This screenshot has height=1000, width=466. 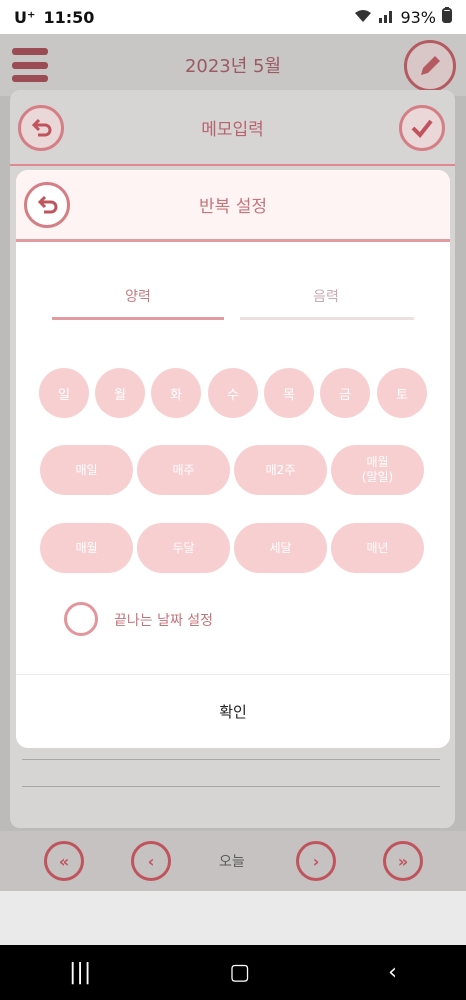 I want to click on weekday-sat: 토, so click(x=402, y=393).